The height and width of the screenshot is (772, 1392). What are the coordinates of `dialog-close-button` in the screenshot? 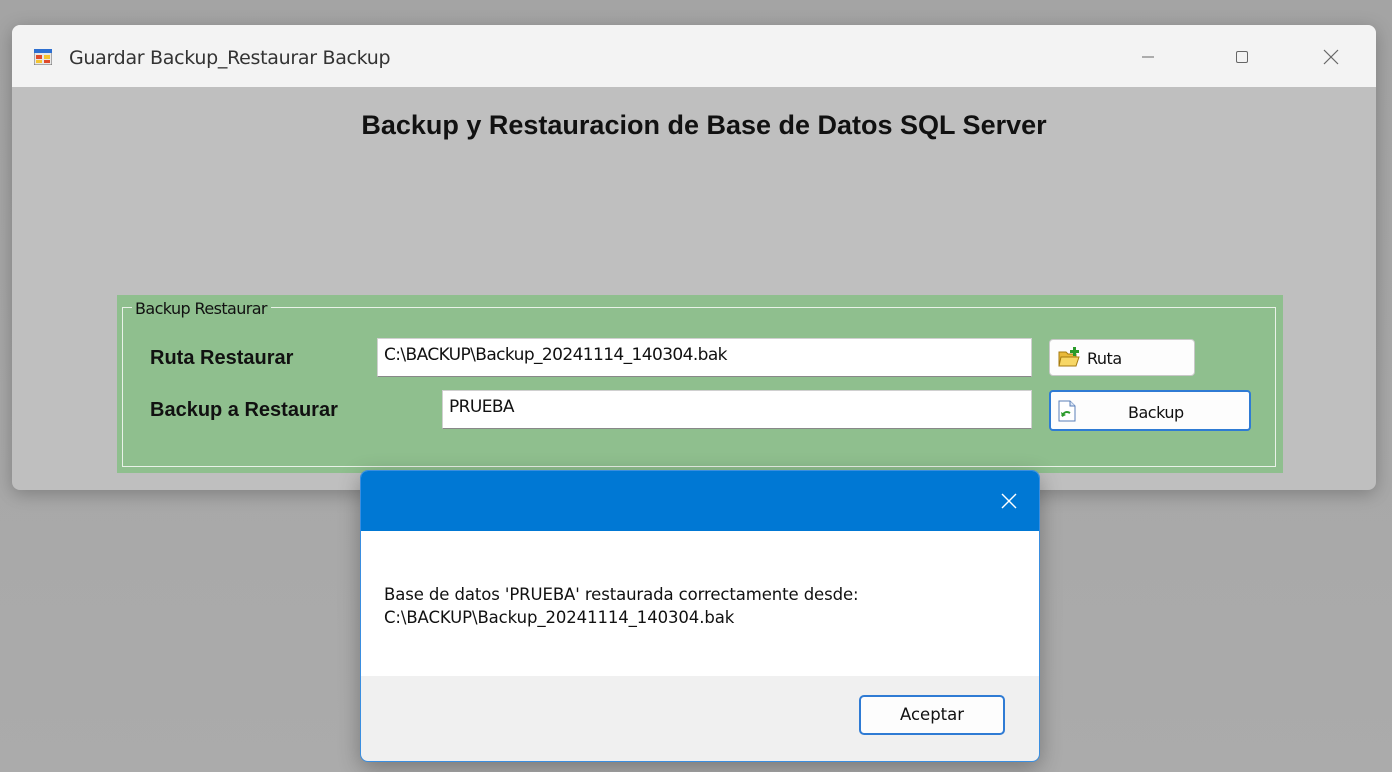 It's located at (1009, 501).